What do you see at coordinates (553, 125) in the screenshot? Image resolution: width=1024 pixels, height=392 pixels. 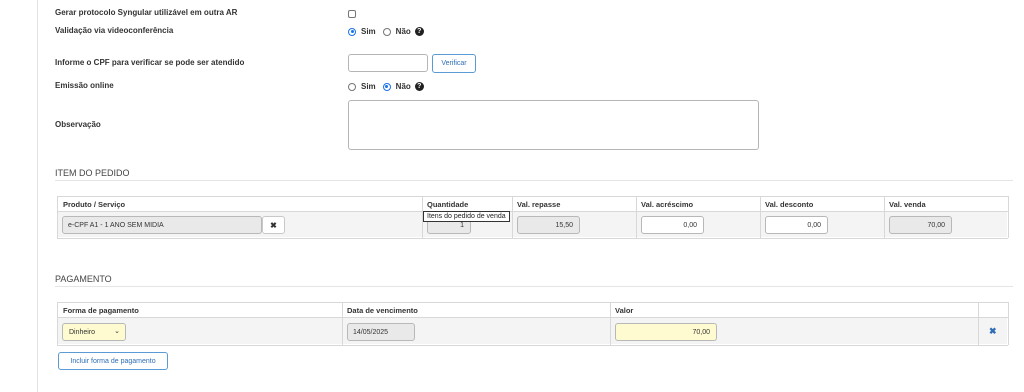 I see `observation-textarea` at bounding box center [553, 125].